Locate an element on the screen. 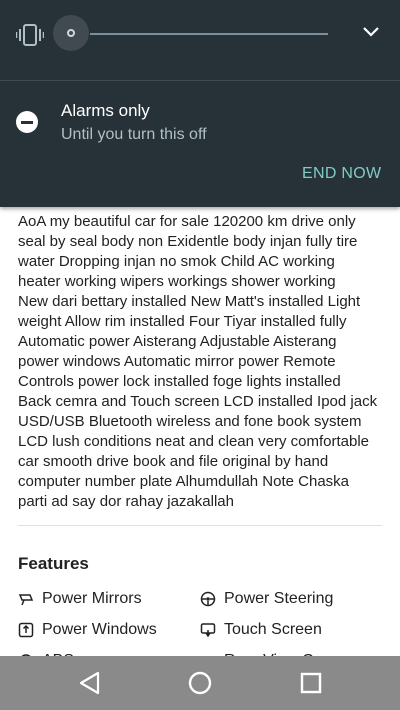  feature-item: Power Windows is located at coordinates (87, 630).